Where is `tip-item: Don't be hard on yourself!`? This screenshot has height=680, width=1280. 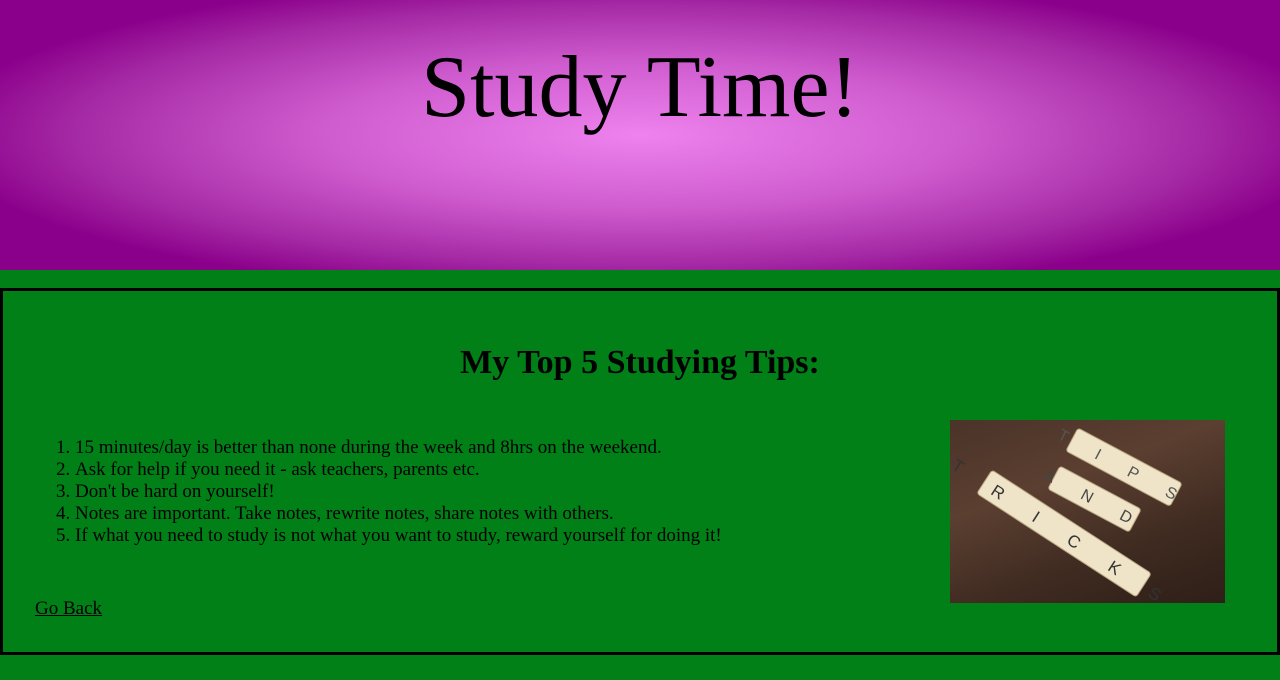 tip-item: Don't be hard on yourself! is located at coordinates (398, 492).